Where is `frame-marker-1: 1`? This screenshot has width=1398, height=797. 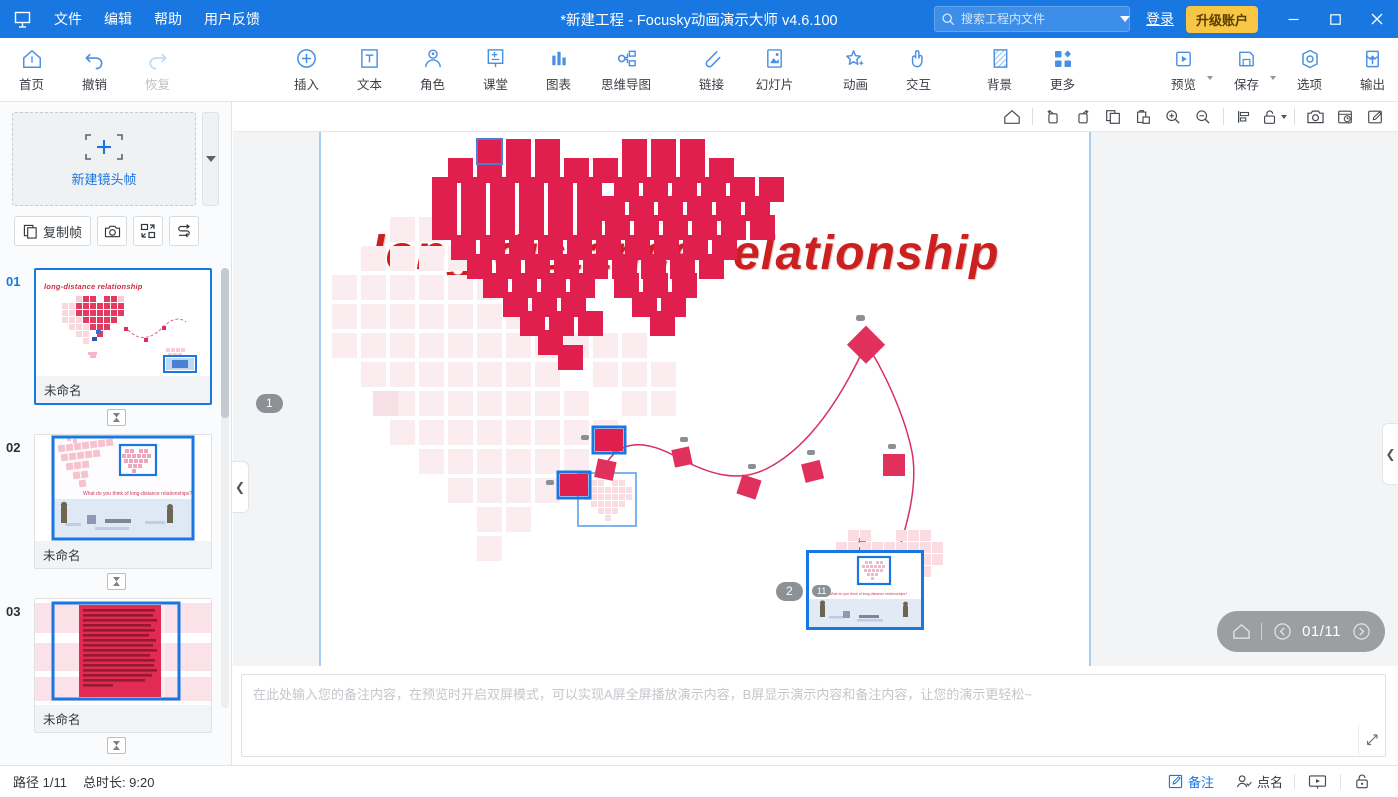 frame-marker-1: 1 is located at coordinates (269, 403).